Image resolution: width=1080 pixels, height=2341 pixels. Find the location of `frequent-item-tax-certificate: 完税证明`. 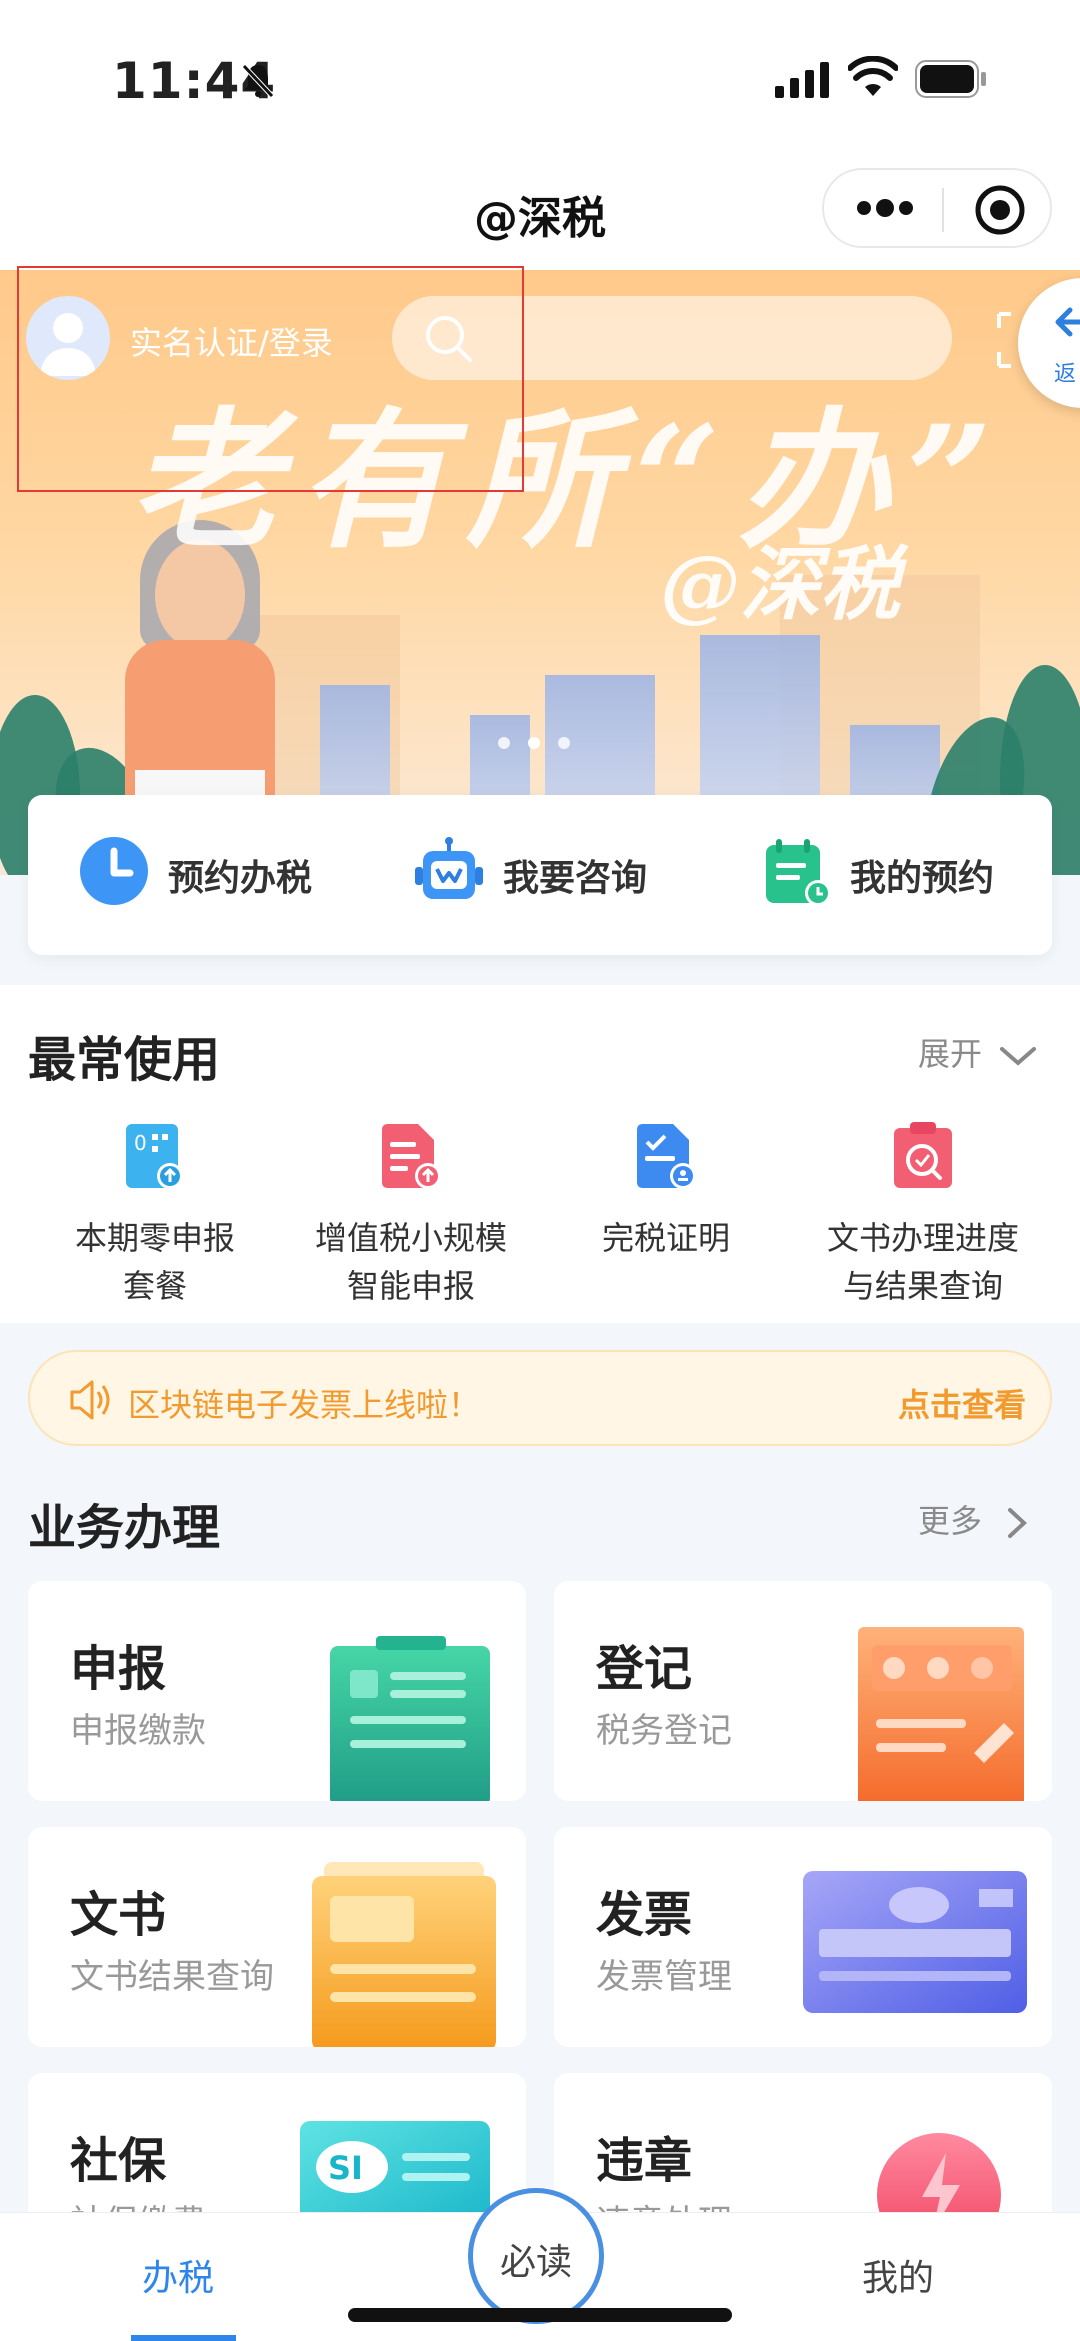

frequent-item-tax-certificate: 完税证明 is located at coordinates (666, 1191).